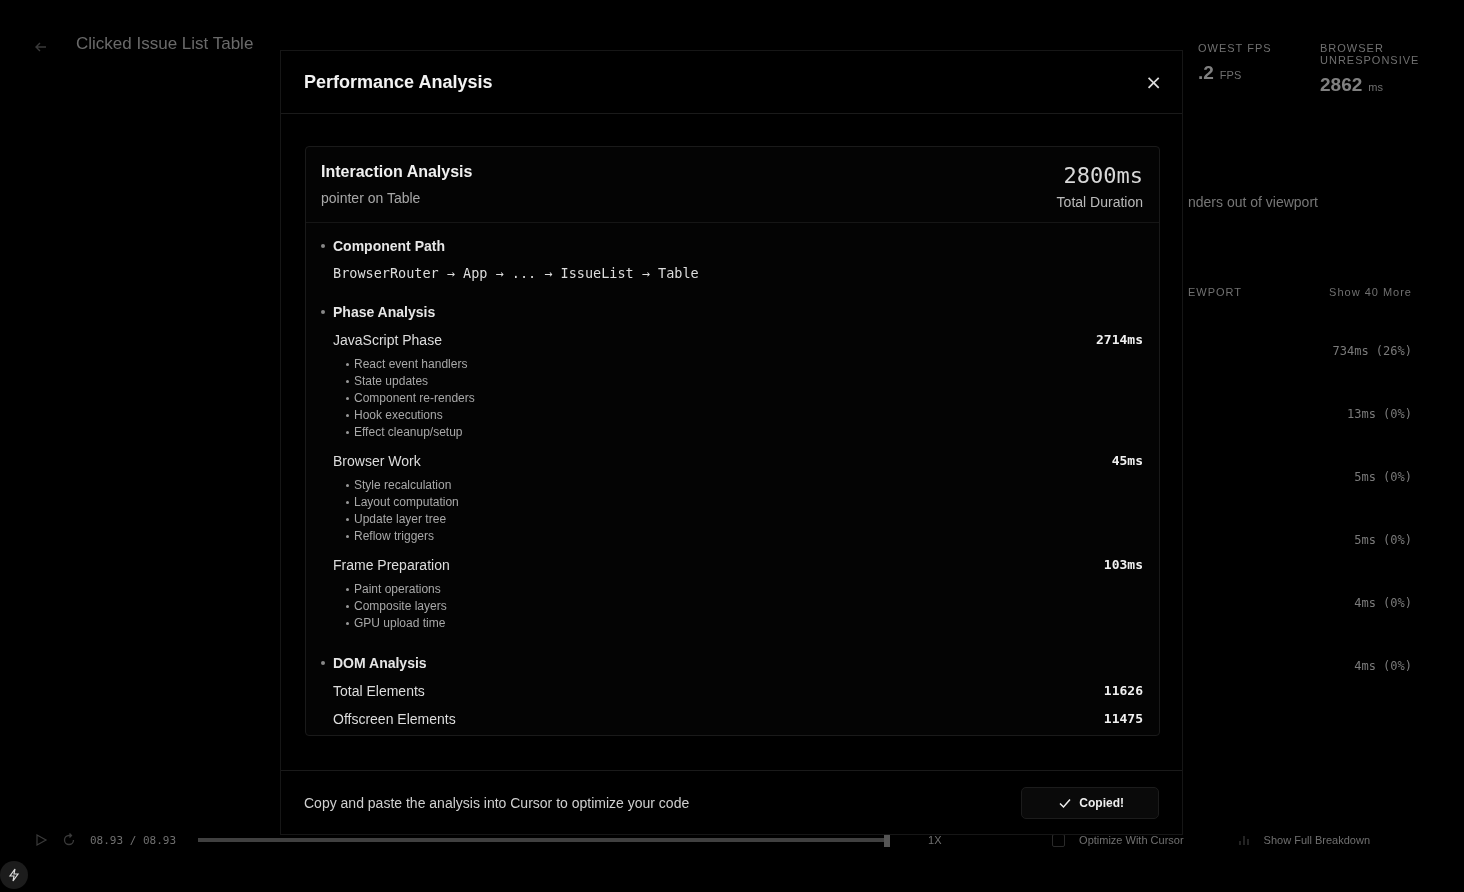 This screenshot has height=892, width=1464. Describe the element at coordinates (1123, 719) in the screenshot. I see `metric-value: 11475` at that location.